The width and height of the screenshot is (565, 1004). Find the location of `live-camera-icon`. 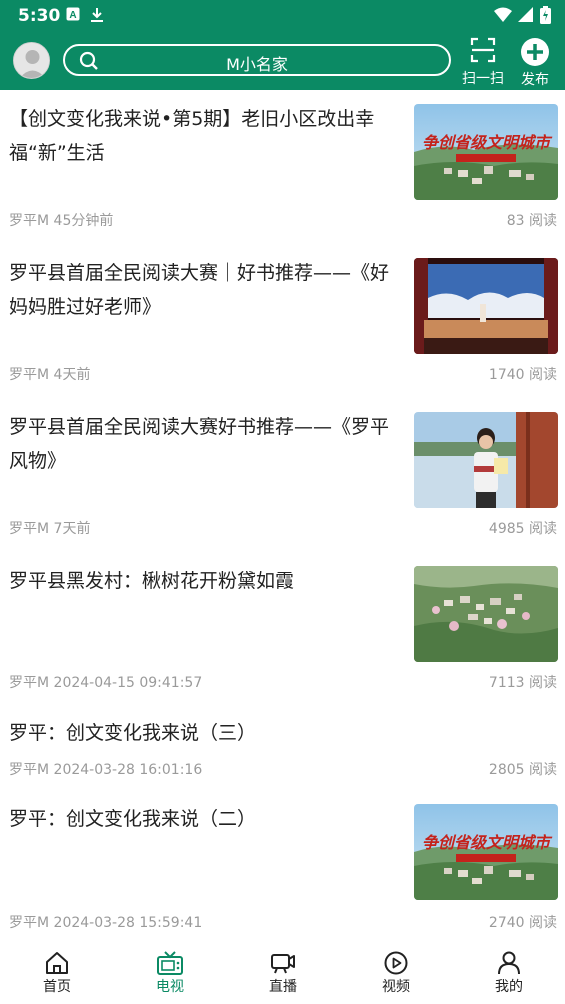

live-camera-icon is located at coordinates (283, 964).